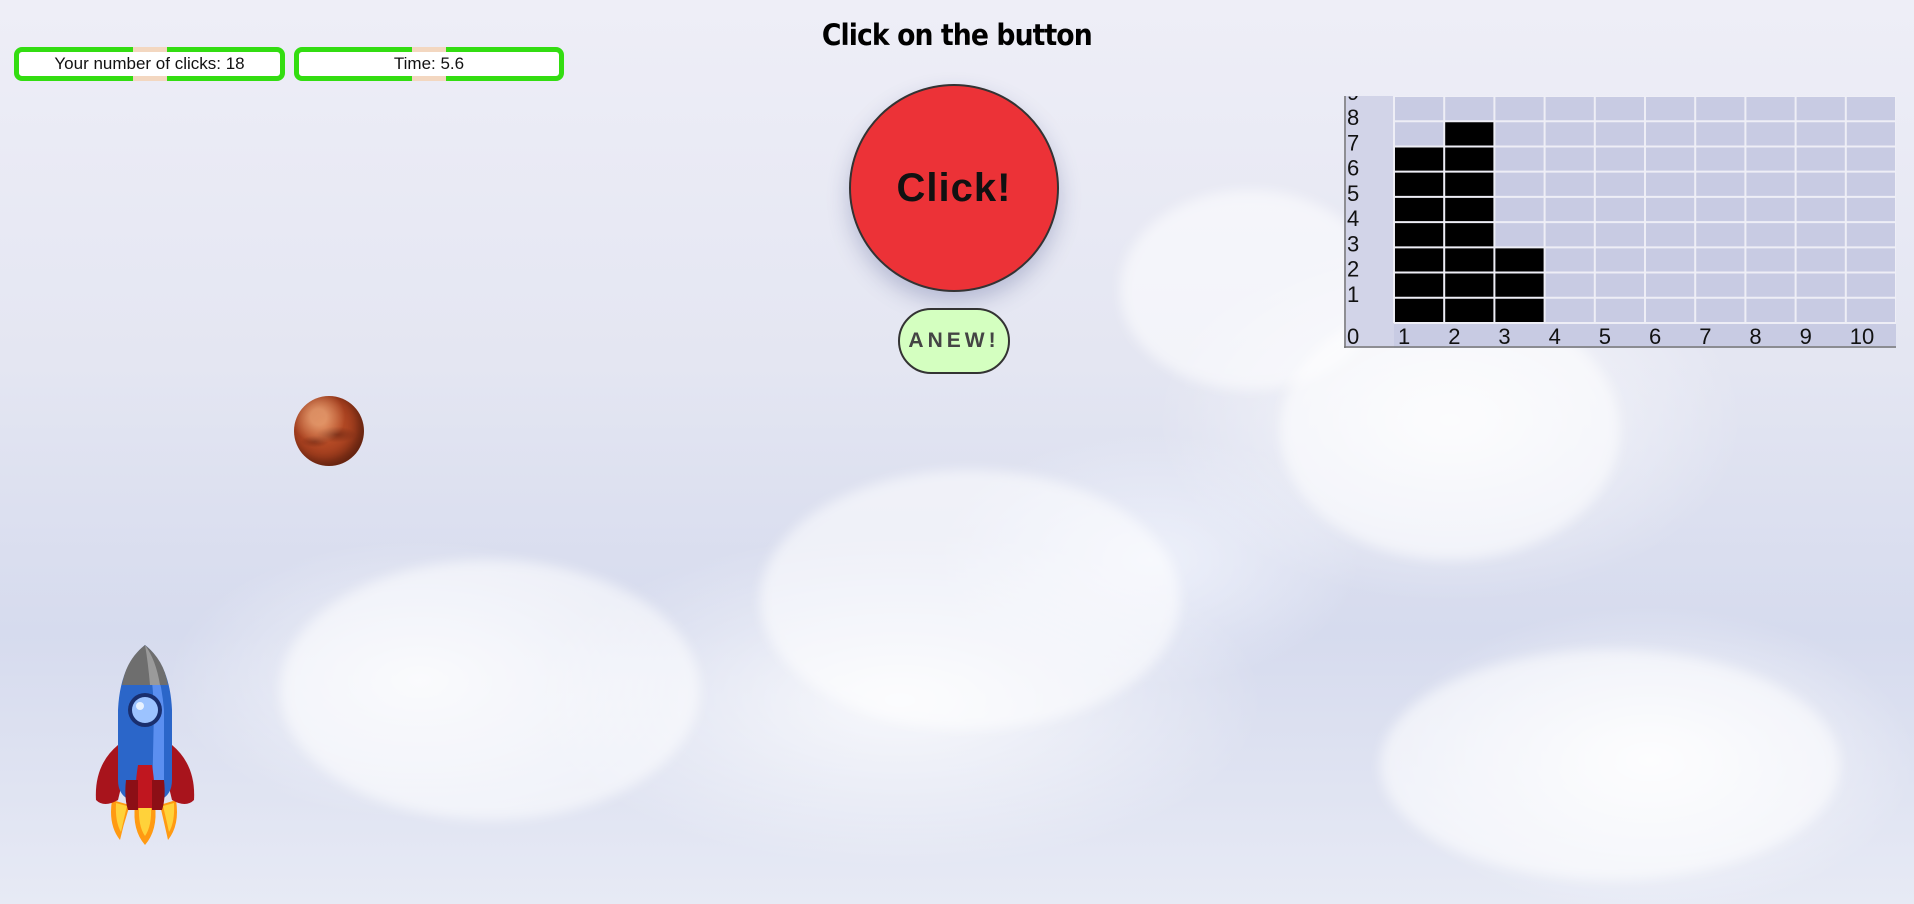 This screenshot has width=1914, height=904. I want to click on chart-x-tick-label: 2, so click(1454, 336).